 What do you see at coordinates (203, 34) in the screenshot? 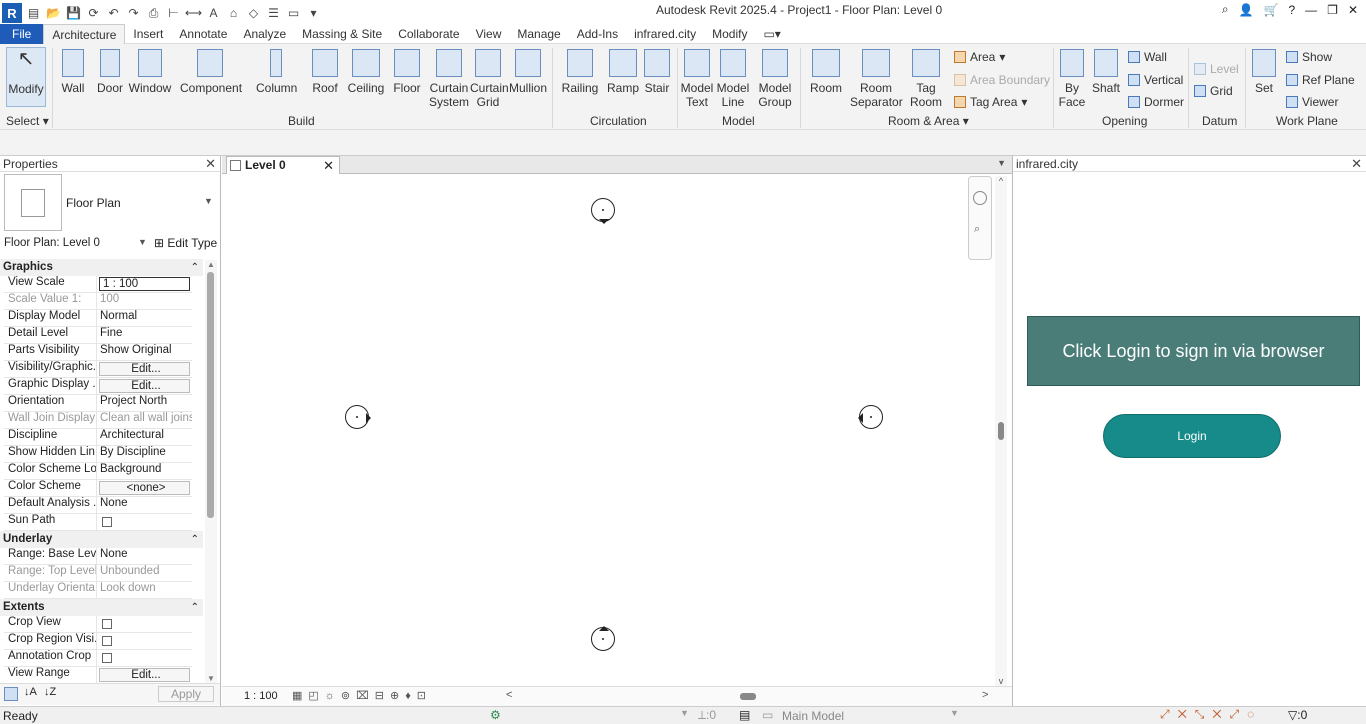
I see `tab-annotate: Annotate` at bounding box center [203, 34].